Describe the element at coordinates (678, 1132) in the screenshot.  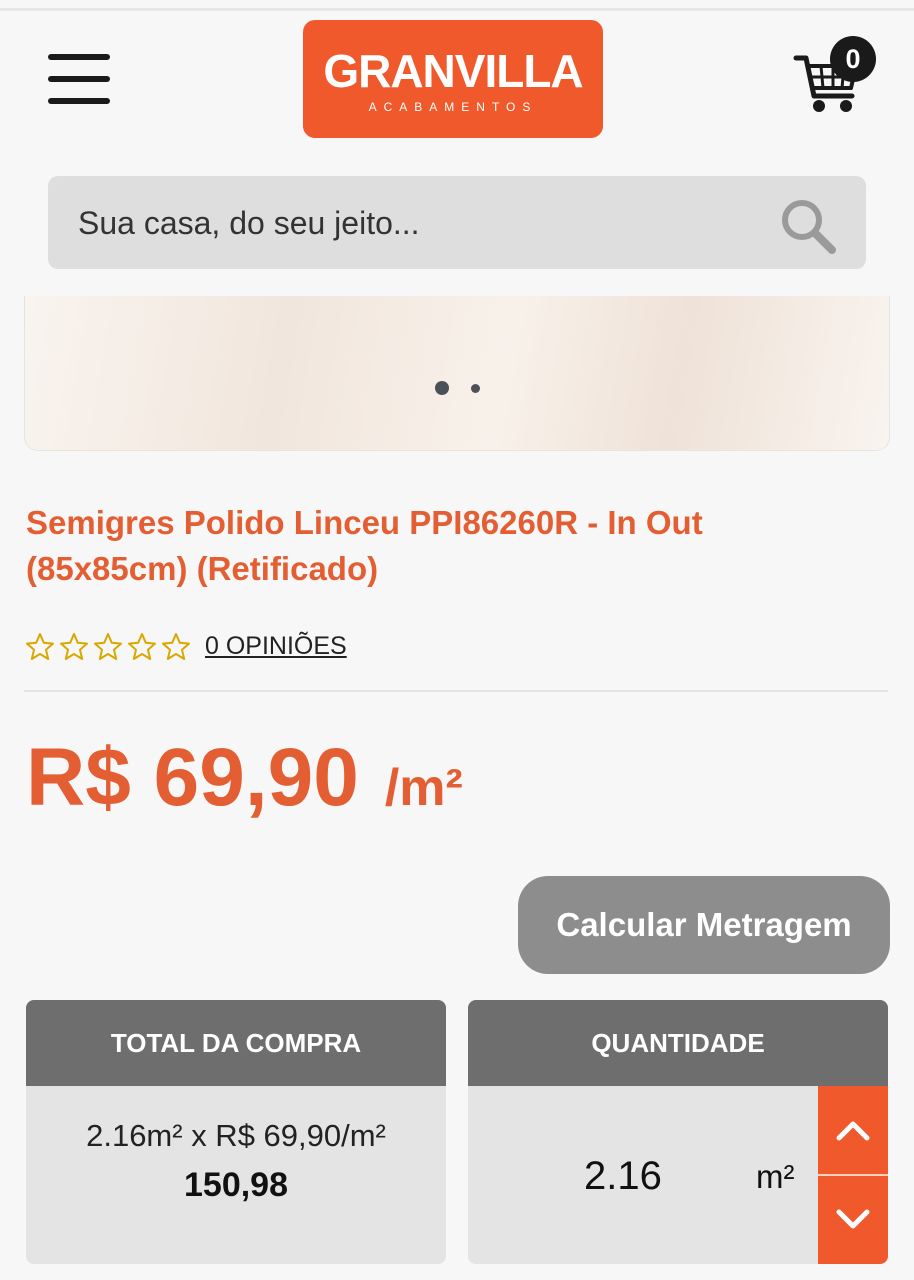
I see `quantity-panel: QUANTIDADE 2.16 m²` at that location.